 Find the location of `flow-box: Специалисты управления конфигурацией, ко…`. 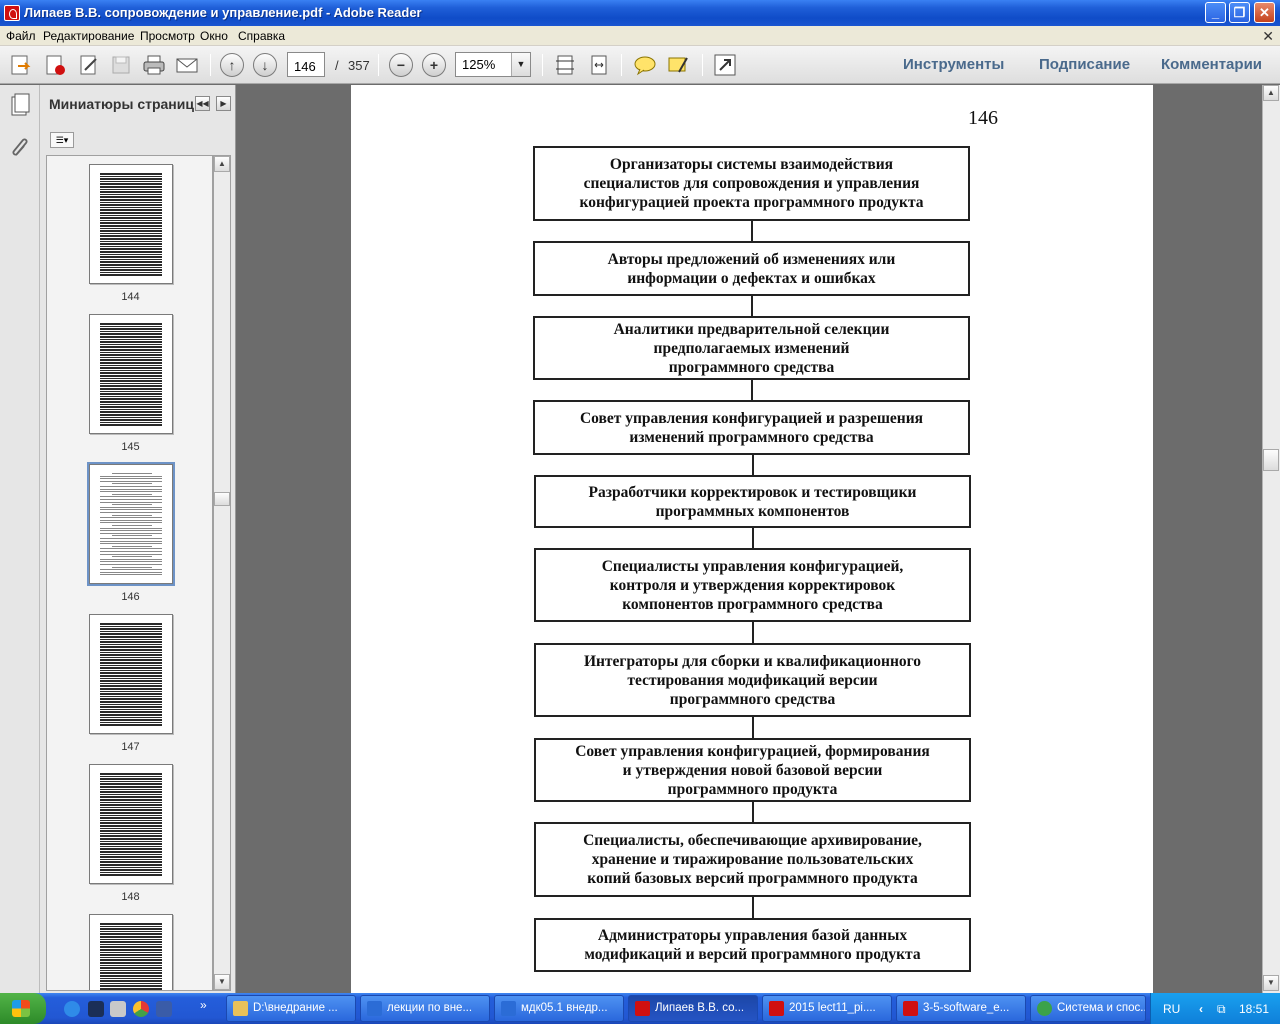

flow-box: Специалисты управления конфигурацией, ко… is located at coordinates (752, 585).